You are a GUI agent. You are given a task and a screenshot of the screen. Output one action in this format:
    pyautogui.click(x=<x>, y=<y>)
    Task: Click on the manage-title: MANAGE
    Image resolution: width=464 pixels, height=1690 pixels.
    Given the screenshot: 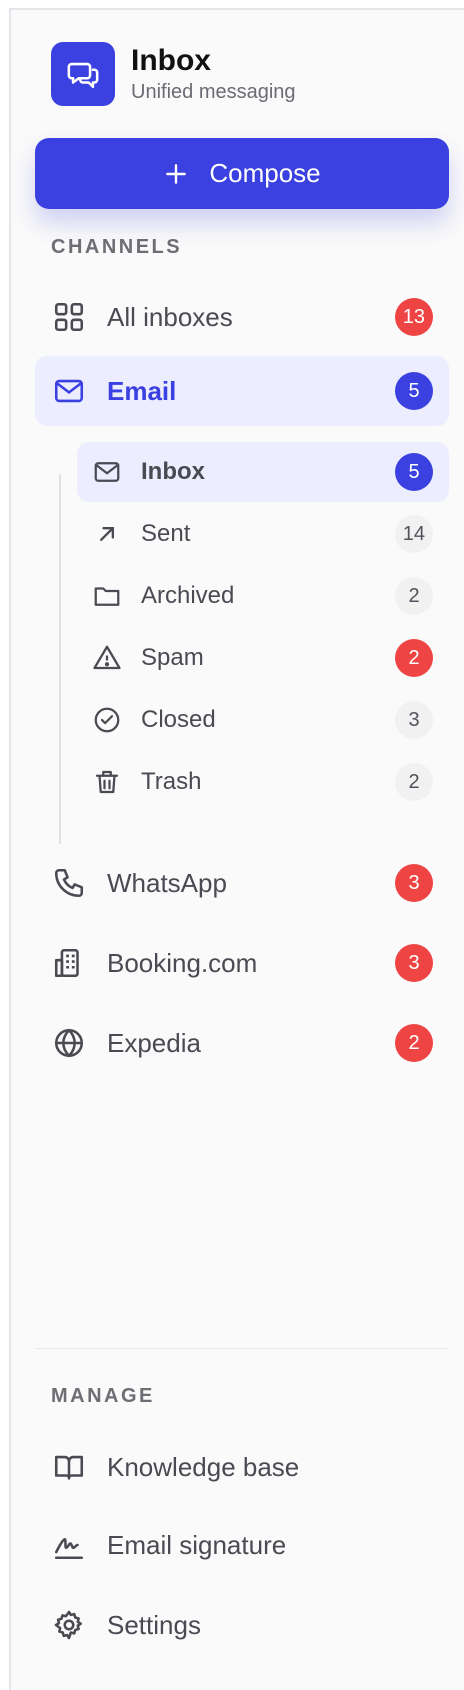 What is the action you would take?
    pyautogui.click(x=103, y=1396)
    